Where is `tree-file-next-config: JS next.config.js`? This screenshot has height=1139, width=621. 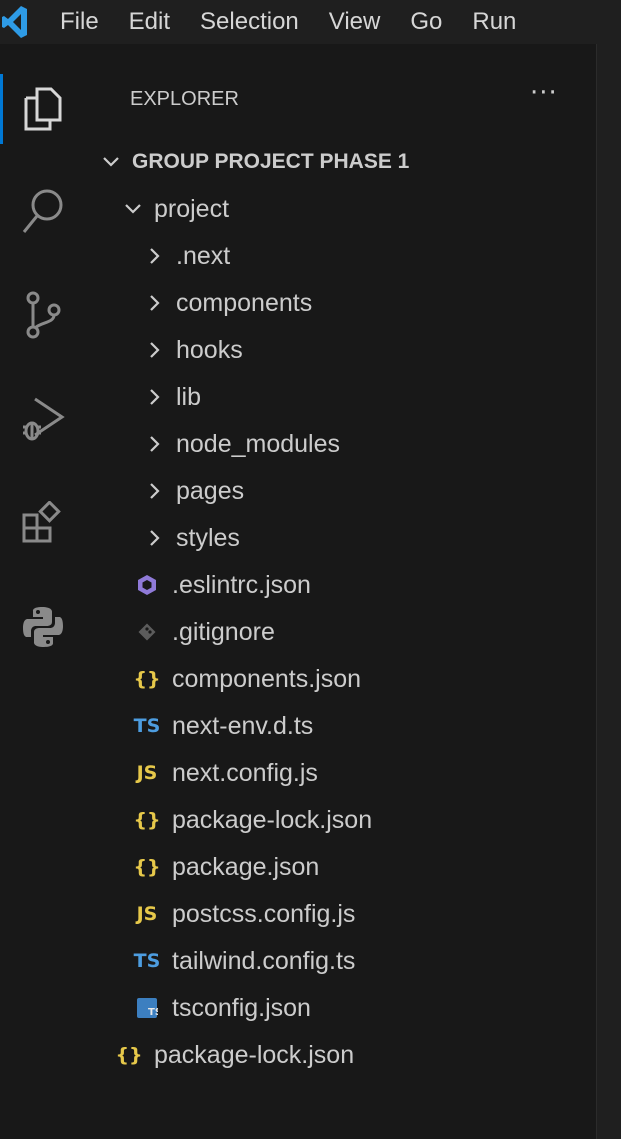
tree-file-next-config: JS next.config.js is located at coordinates (225, 773).